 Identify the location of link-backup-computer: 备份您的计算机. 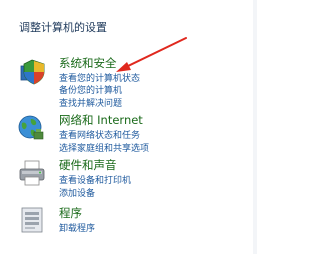
(90, 89).